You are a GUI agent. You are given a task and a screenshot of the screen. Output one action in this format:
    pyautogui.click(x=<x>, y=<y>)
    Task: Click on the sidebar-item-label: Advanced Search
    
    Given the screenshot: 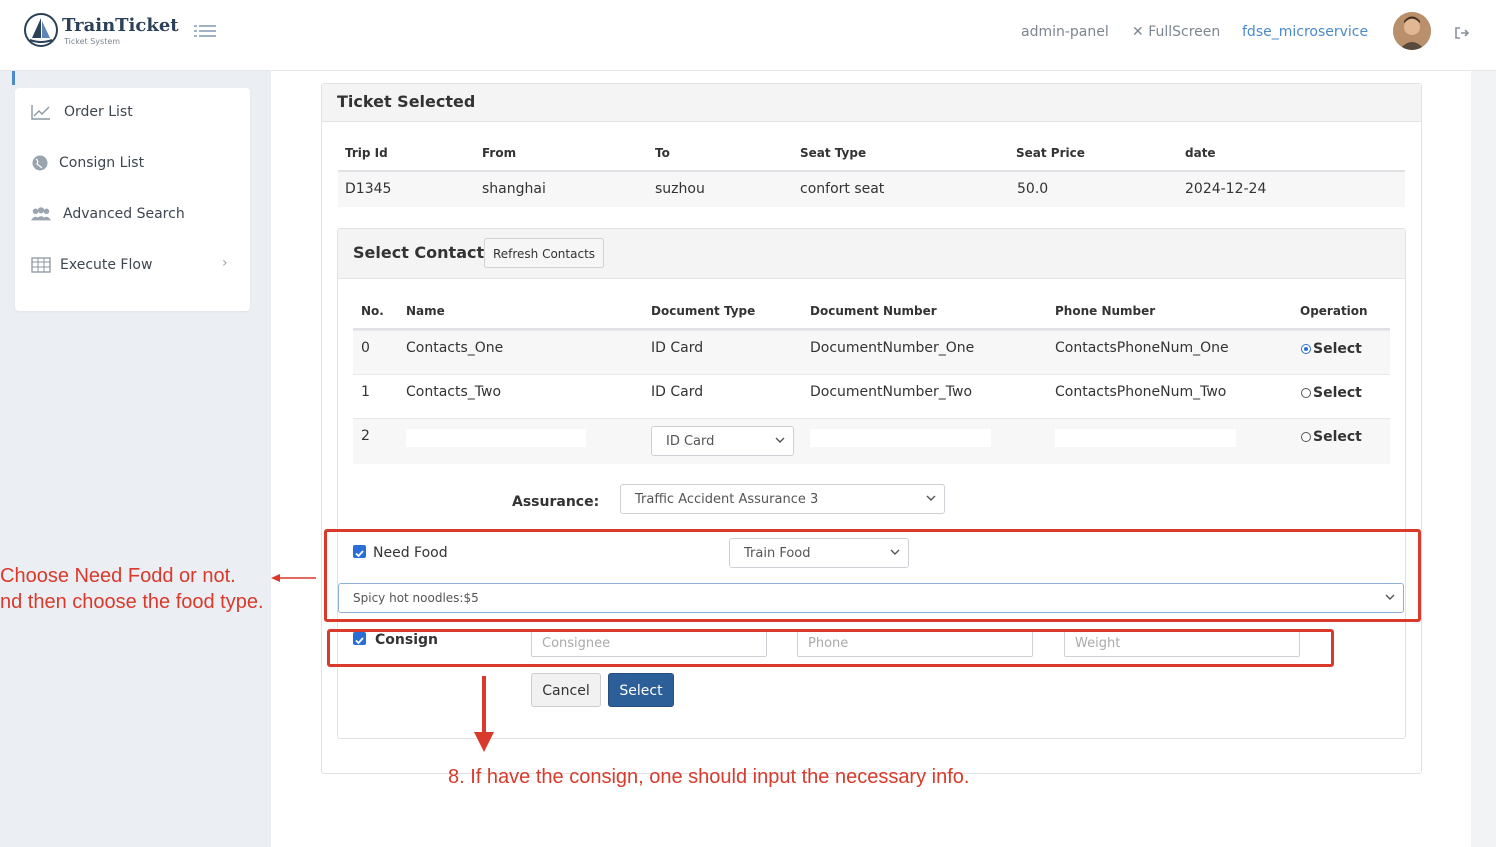 What is the action you would take?
    pyautogui.click(x=124, y=214)
    